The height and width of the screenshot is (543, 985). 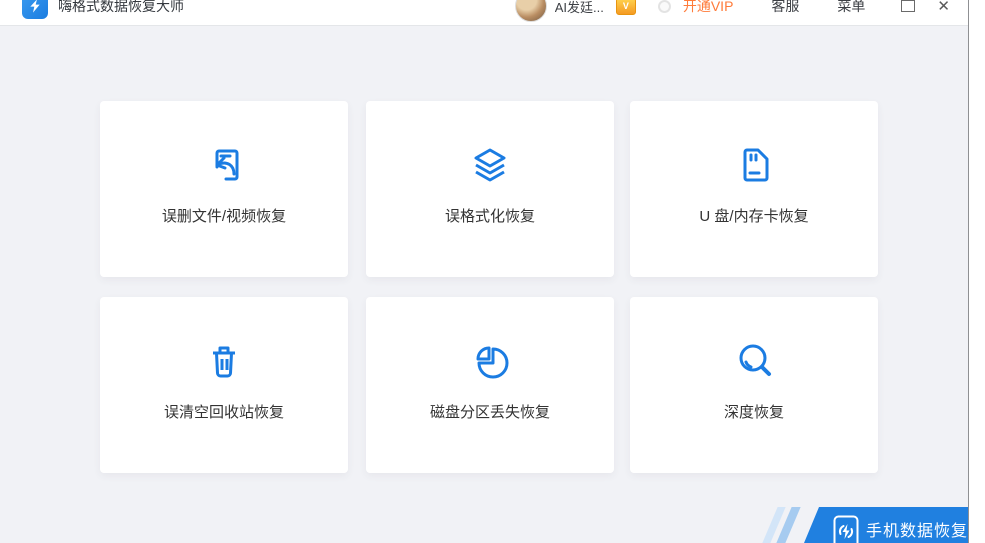 I want to click on card-disk-partition-recovery: 磁盘分区丢失恢复, so click(x=490, y=385).